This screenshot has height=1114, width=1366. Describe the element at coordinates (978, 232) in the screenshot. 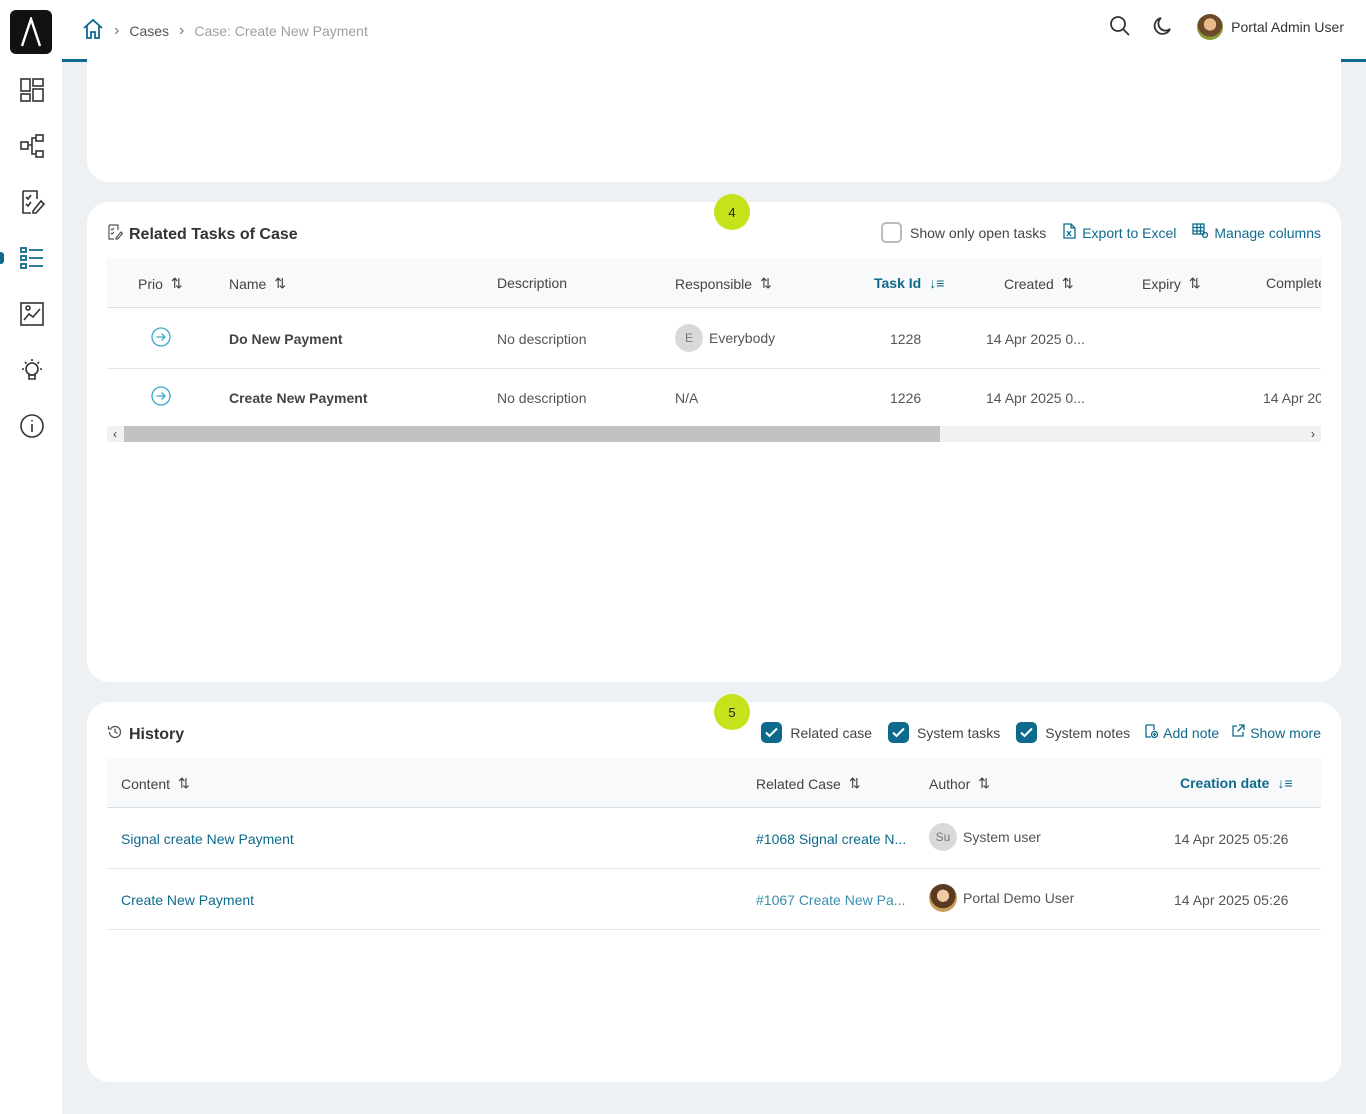

I see `show-open-tasks-label: Show only open tasks` at that location.